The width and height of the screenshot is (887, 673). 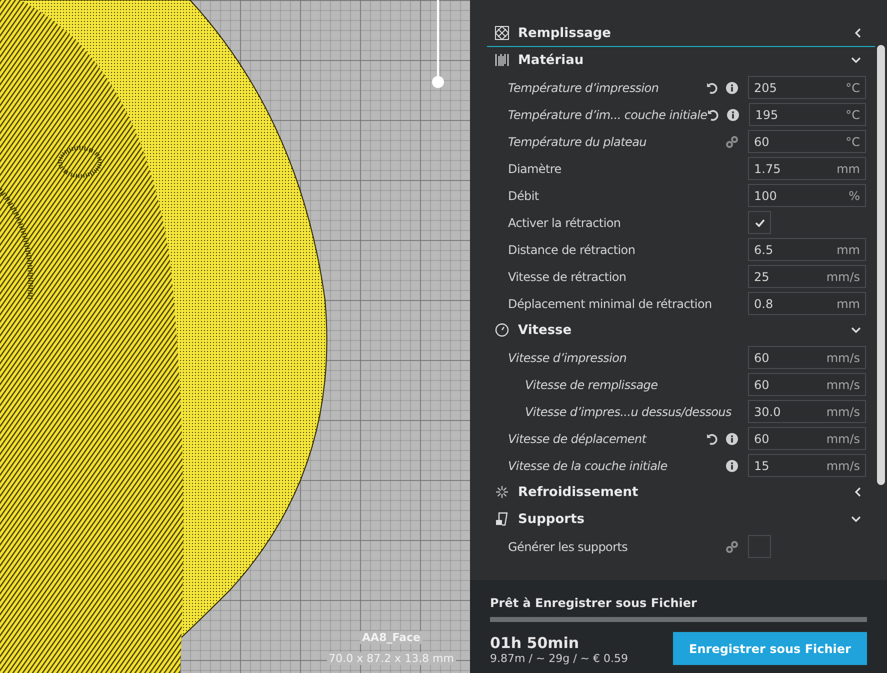 What do you see at coordinates (391, 637) in the screenshot?
I see `model-name: AA8_Face` at bounding box center [391, 637].